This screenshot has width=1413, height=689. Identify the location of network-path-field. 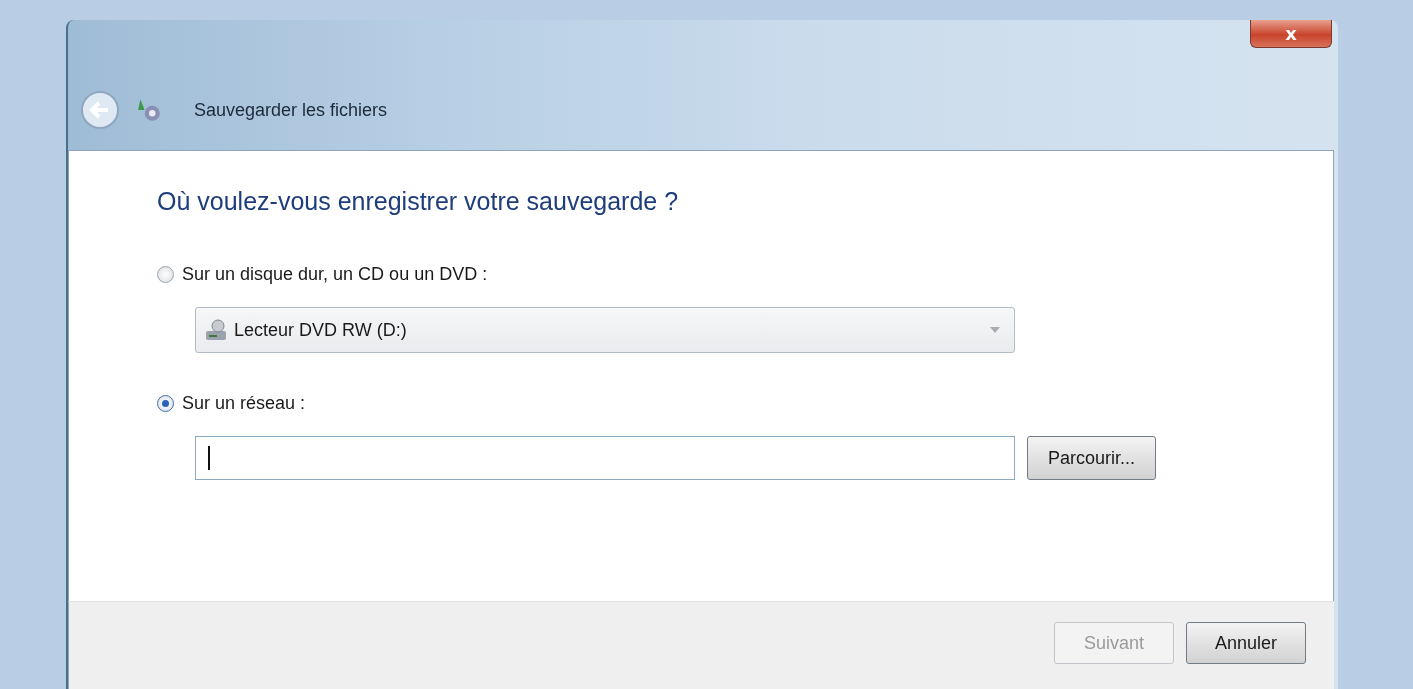
(605, 458).